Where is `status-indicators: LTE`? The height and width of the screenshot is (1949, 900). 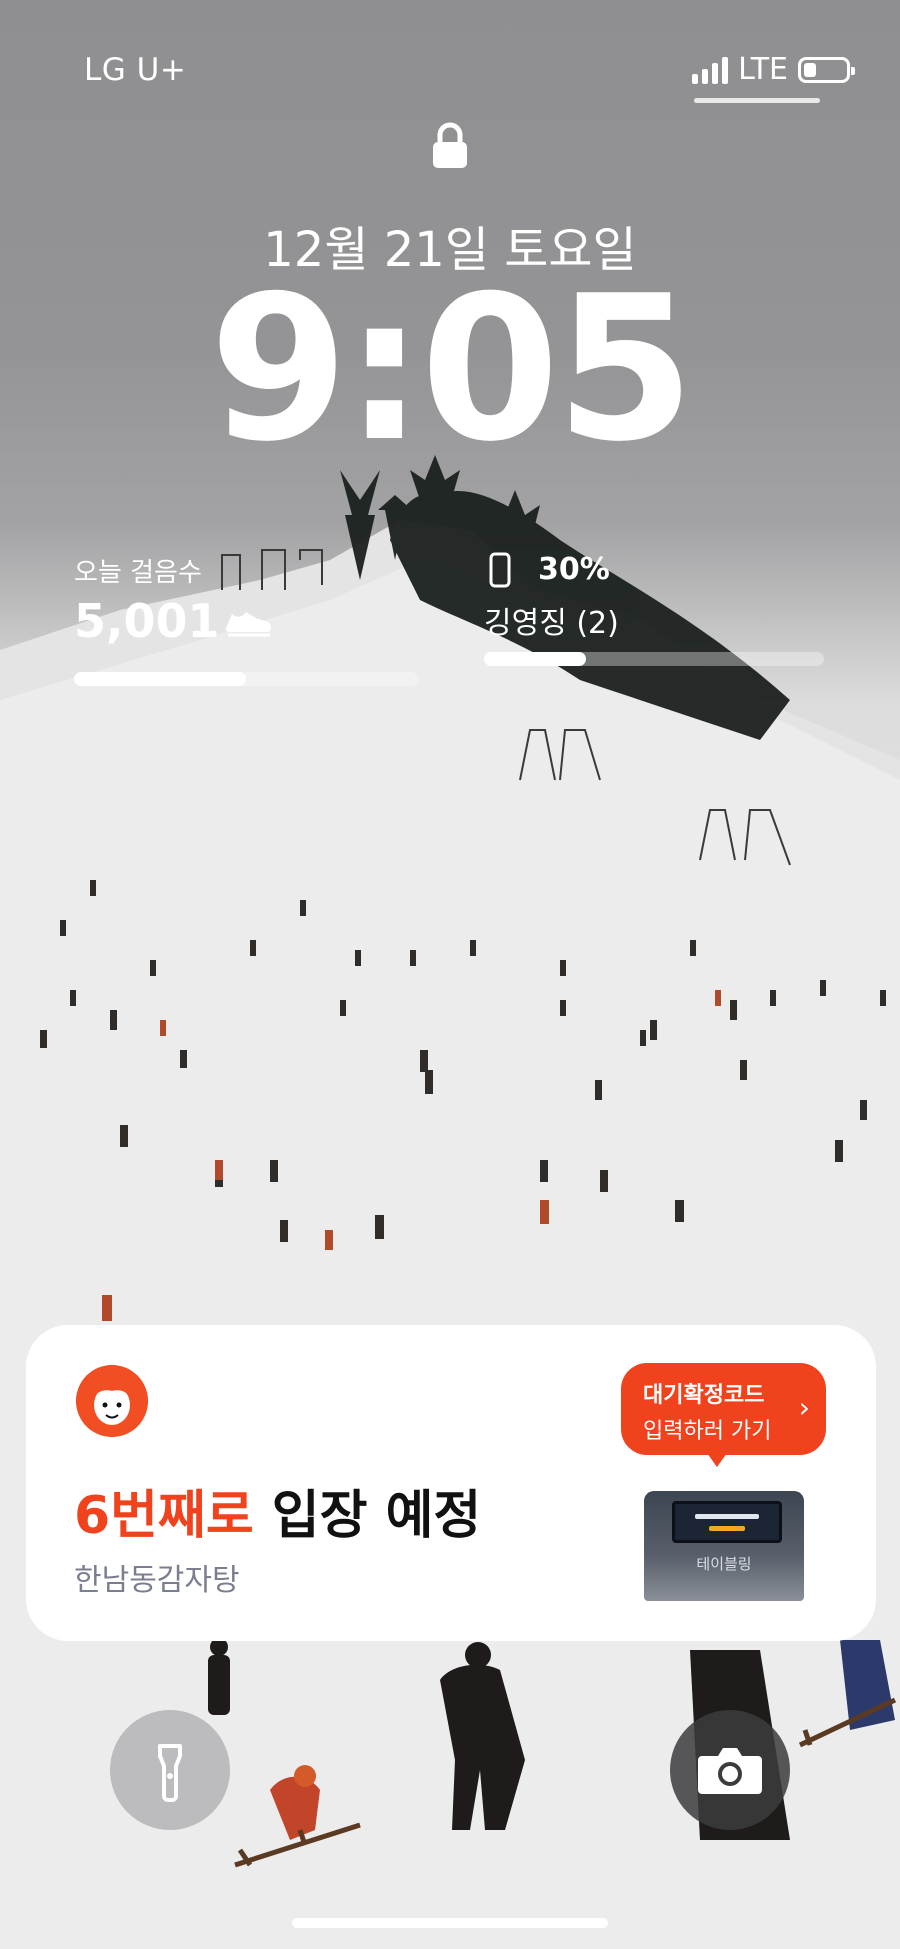
status-indicators: LTE is located at coordinates (773, 69).